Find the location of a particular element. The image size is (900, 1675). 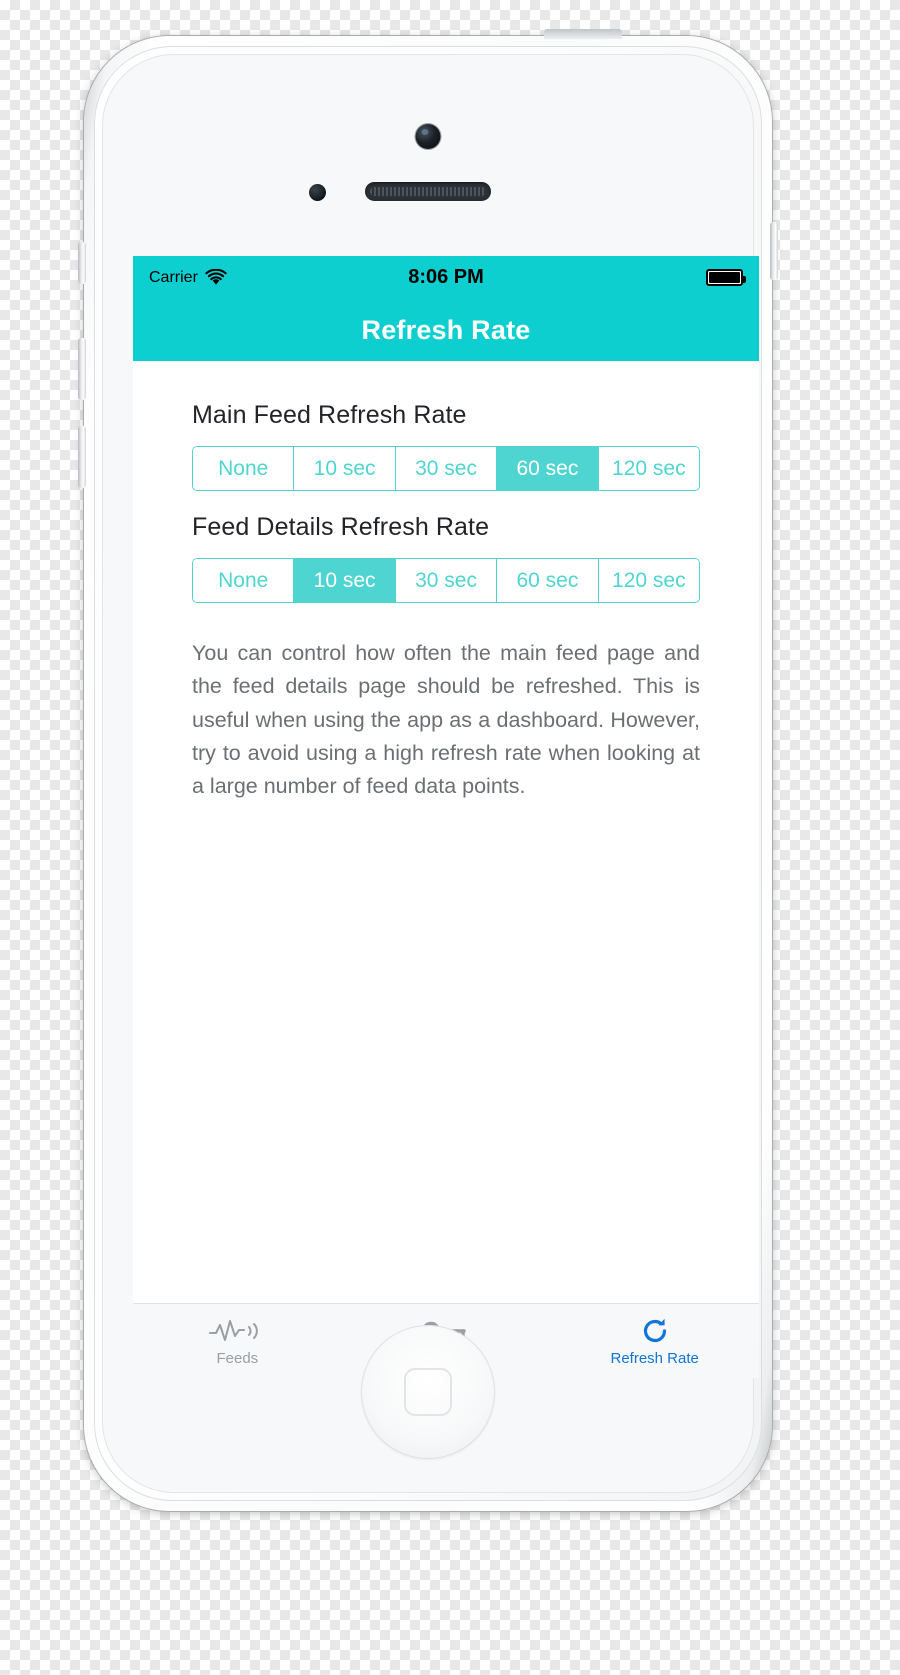

segment-details-60sec: 60 sec is located at coordinates (548, 580).